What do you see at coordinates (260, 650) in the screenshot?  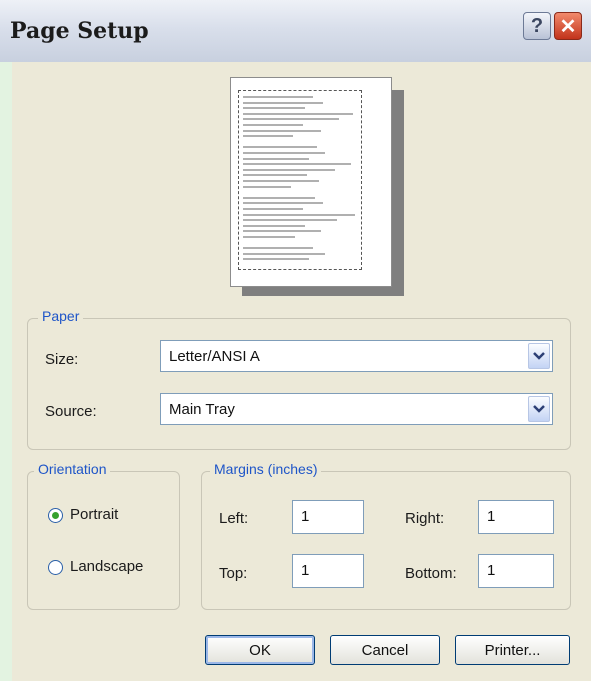 I see `ok-button: OK` at bounding box center [260, 650].